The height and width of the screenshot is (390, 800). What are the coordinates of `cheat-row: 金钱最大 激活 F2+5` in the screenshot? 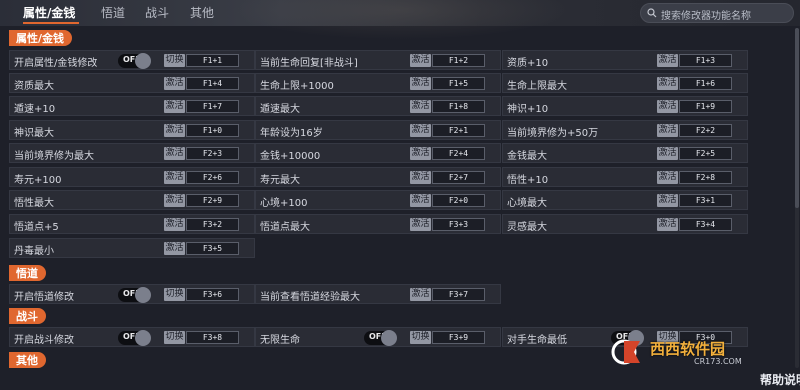 It's located at (625, 153).